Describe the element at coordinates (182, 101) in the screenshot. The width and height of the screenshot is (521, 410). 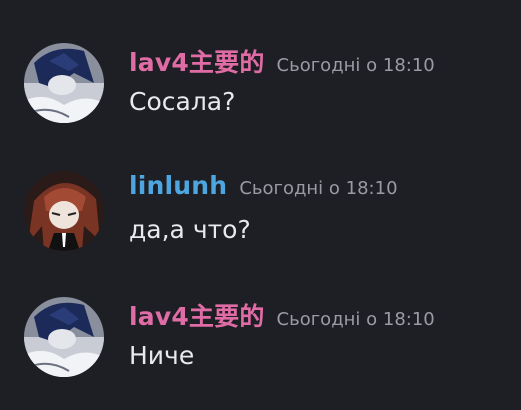
I see `message-text: Сосала?` at that location.